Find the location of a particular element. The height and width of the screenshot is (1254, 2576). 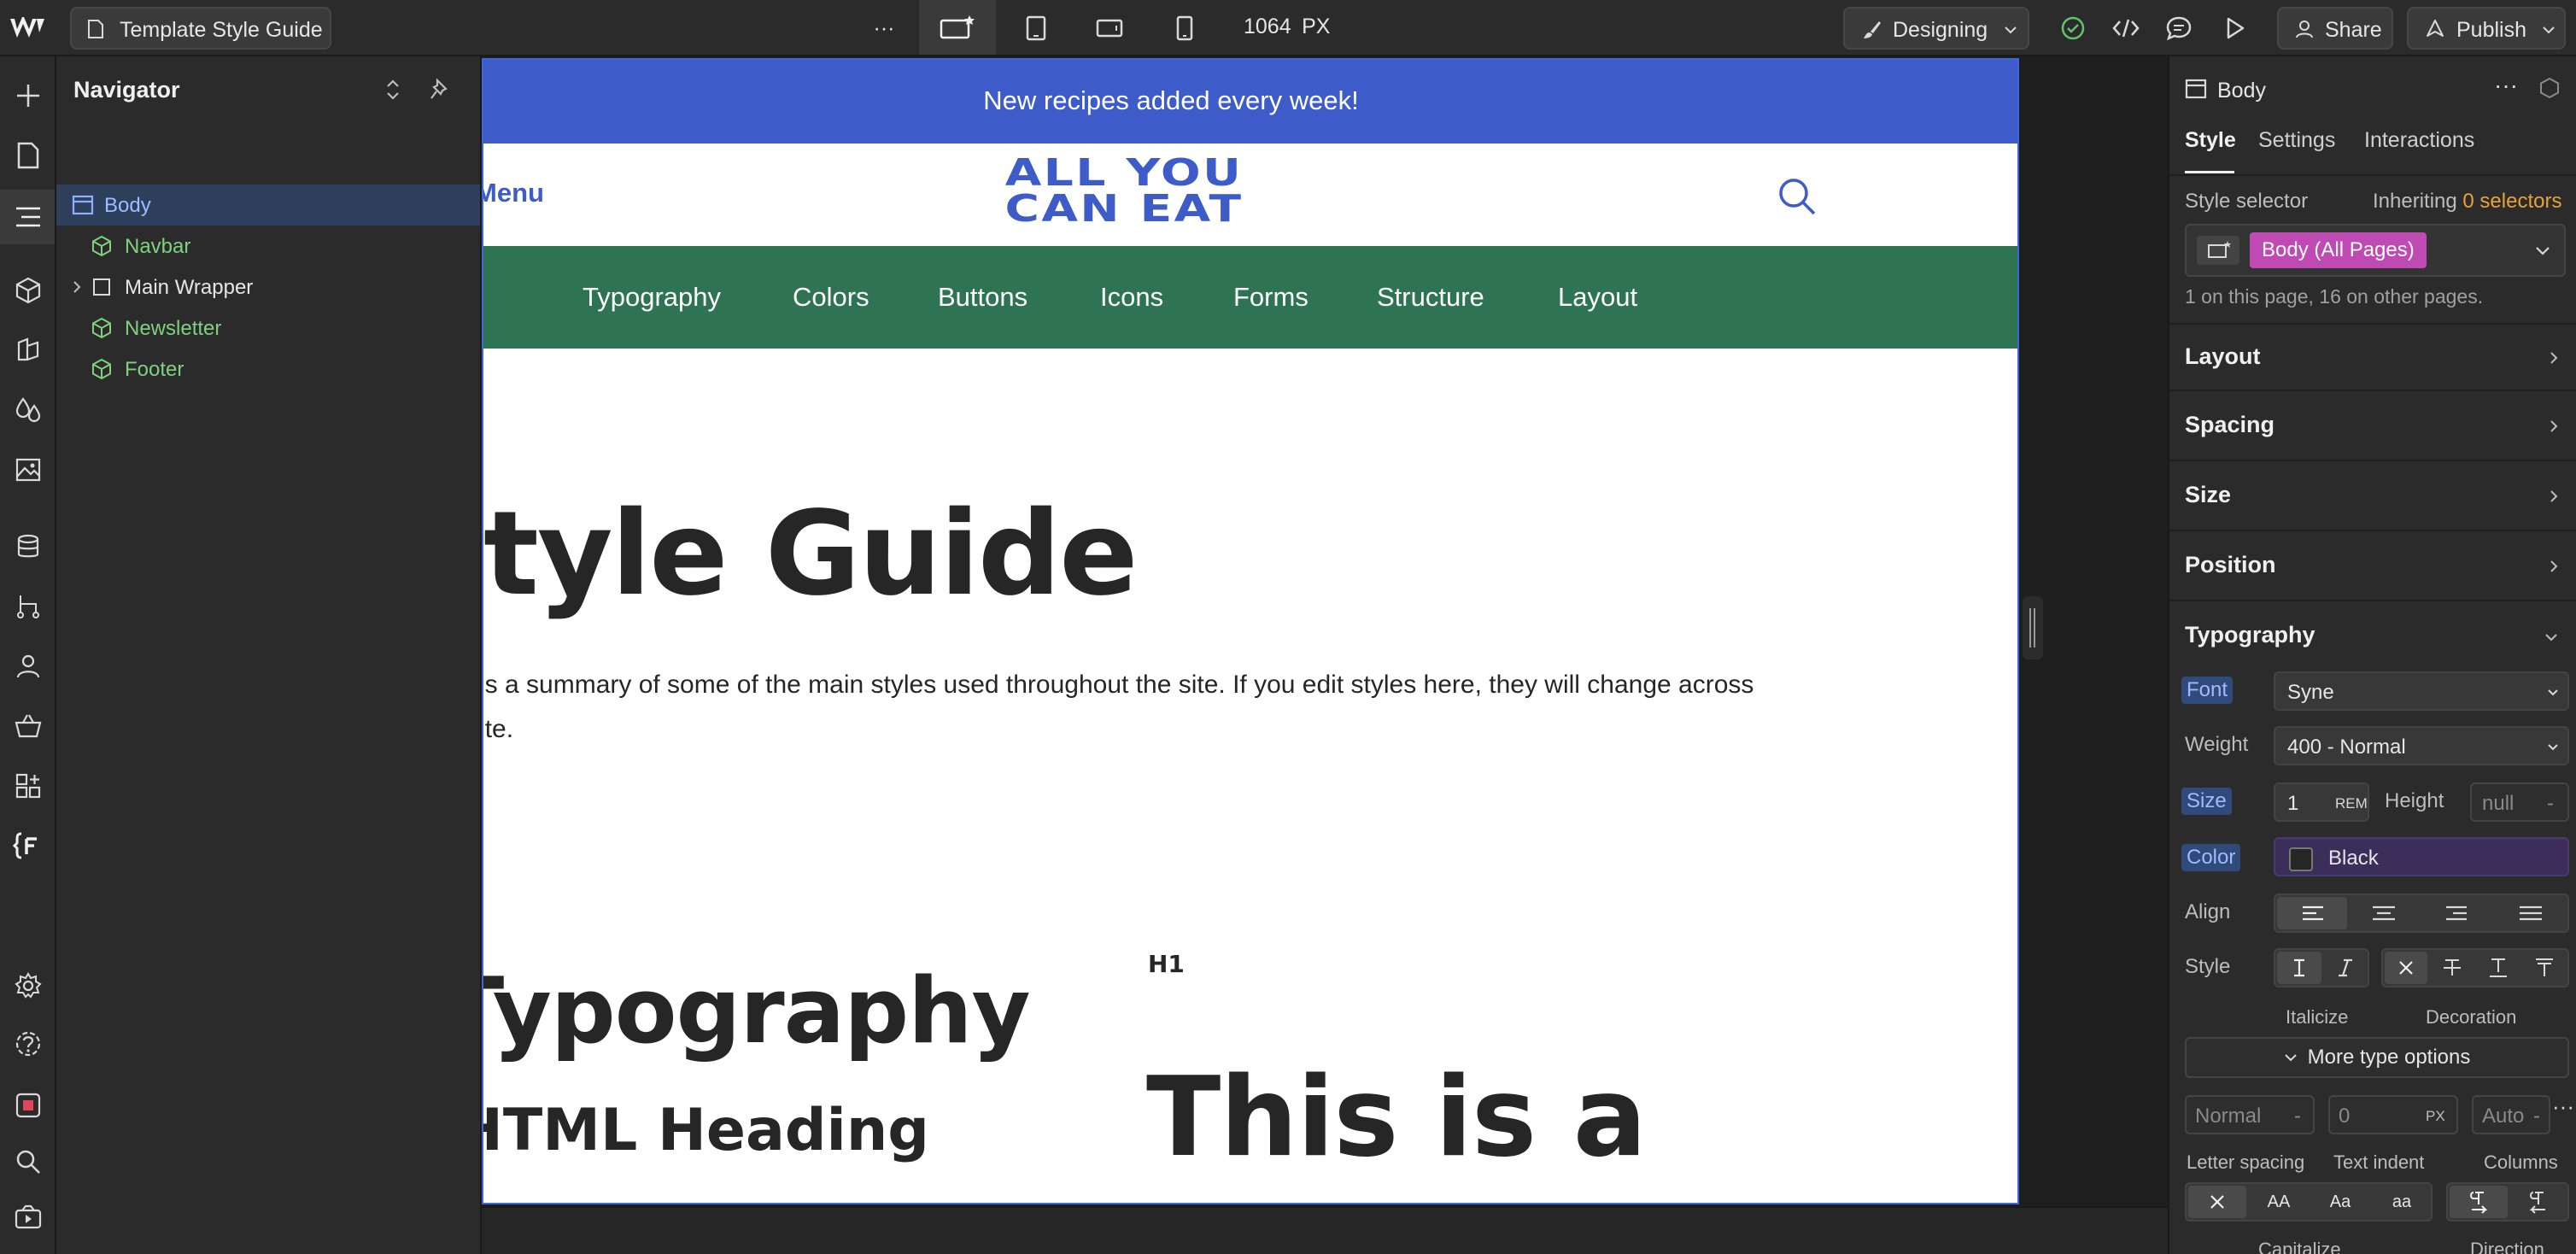

navigator-row-body: Body is located at coordinates (268, 205).